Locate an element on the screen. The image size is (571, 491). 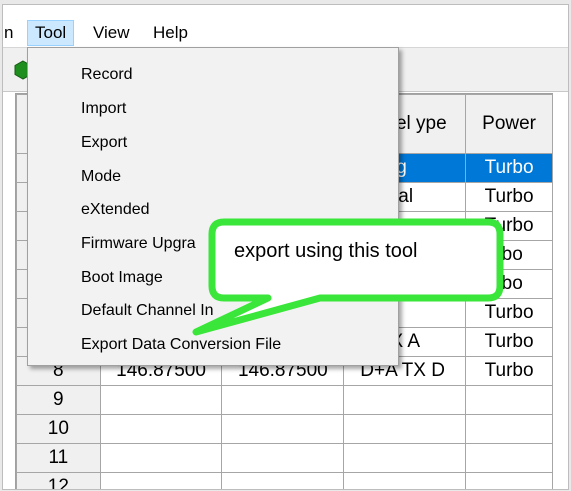
menu-tool: Tool is located at coordinates (51, 33).